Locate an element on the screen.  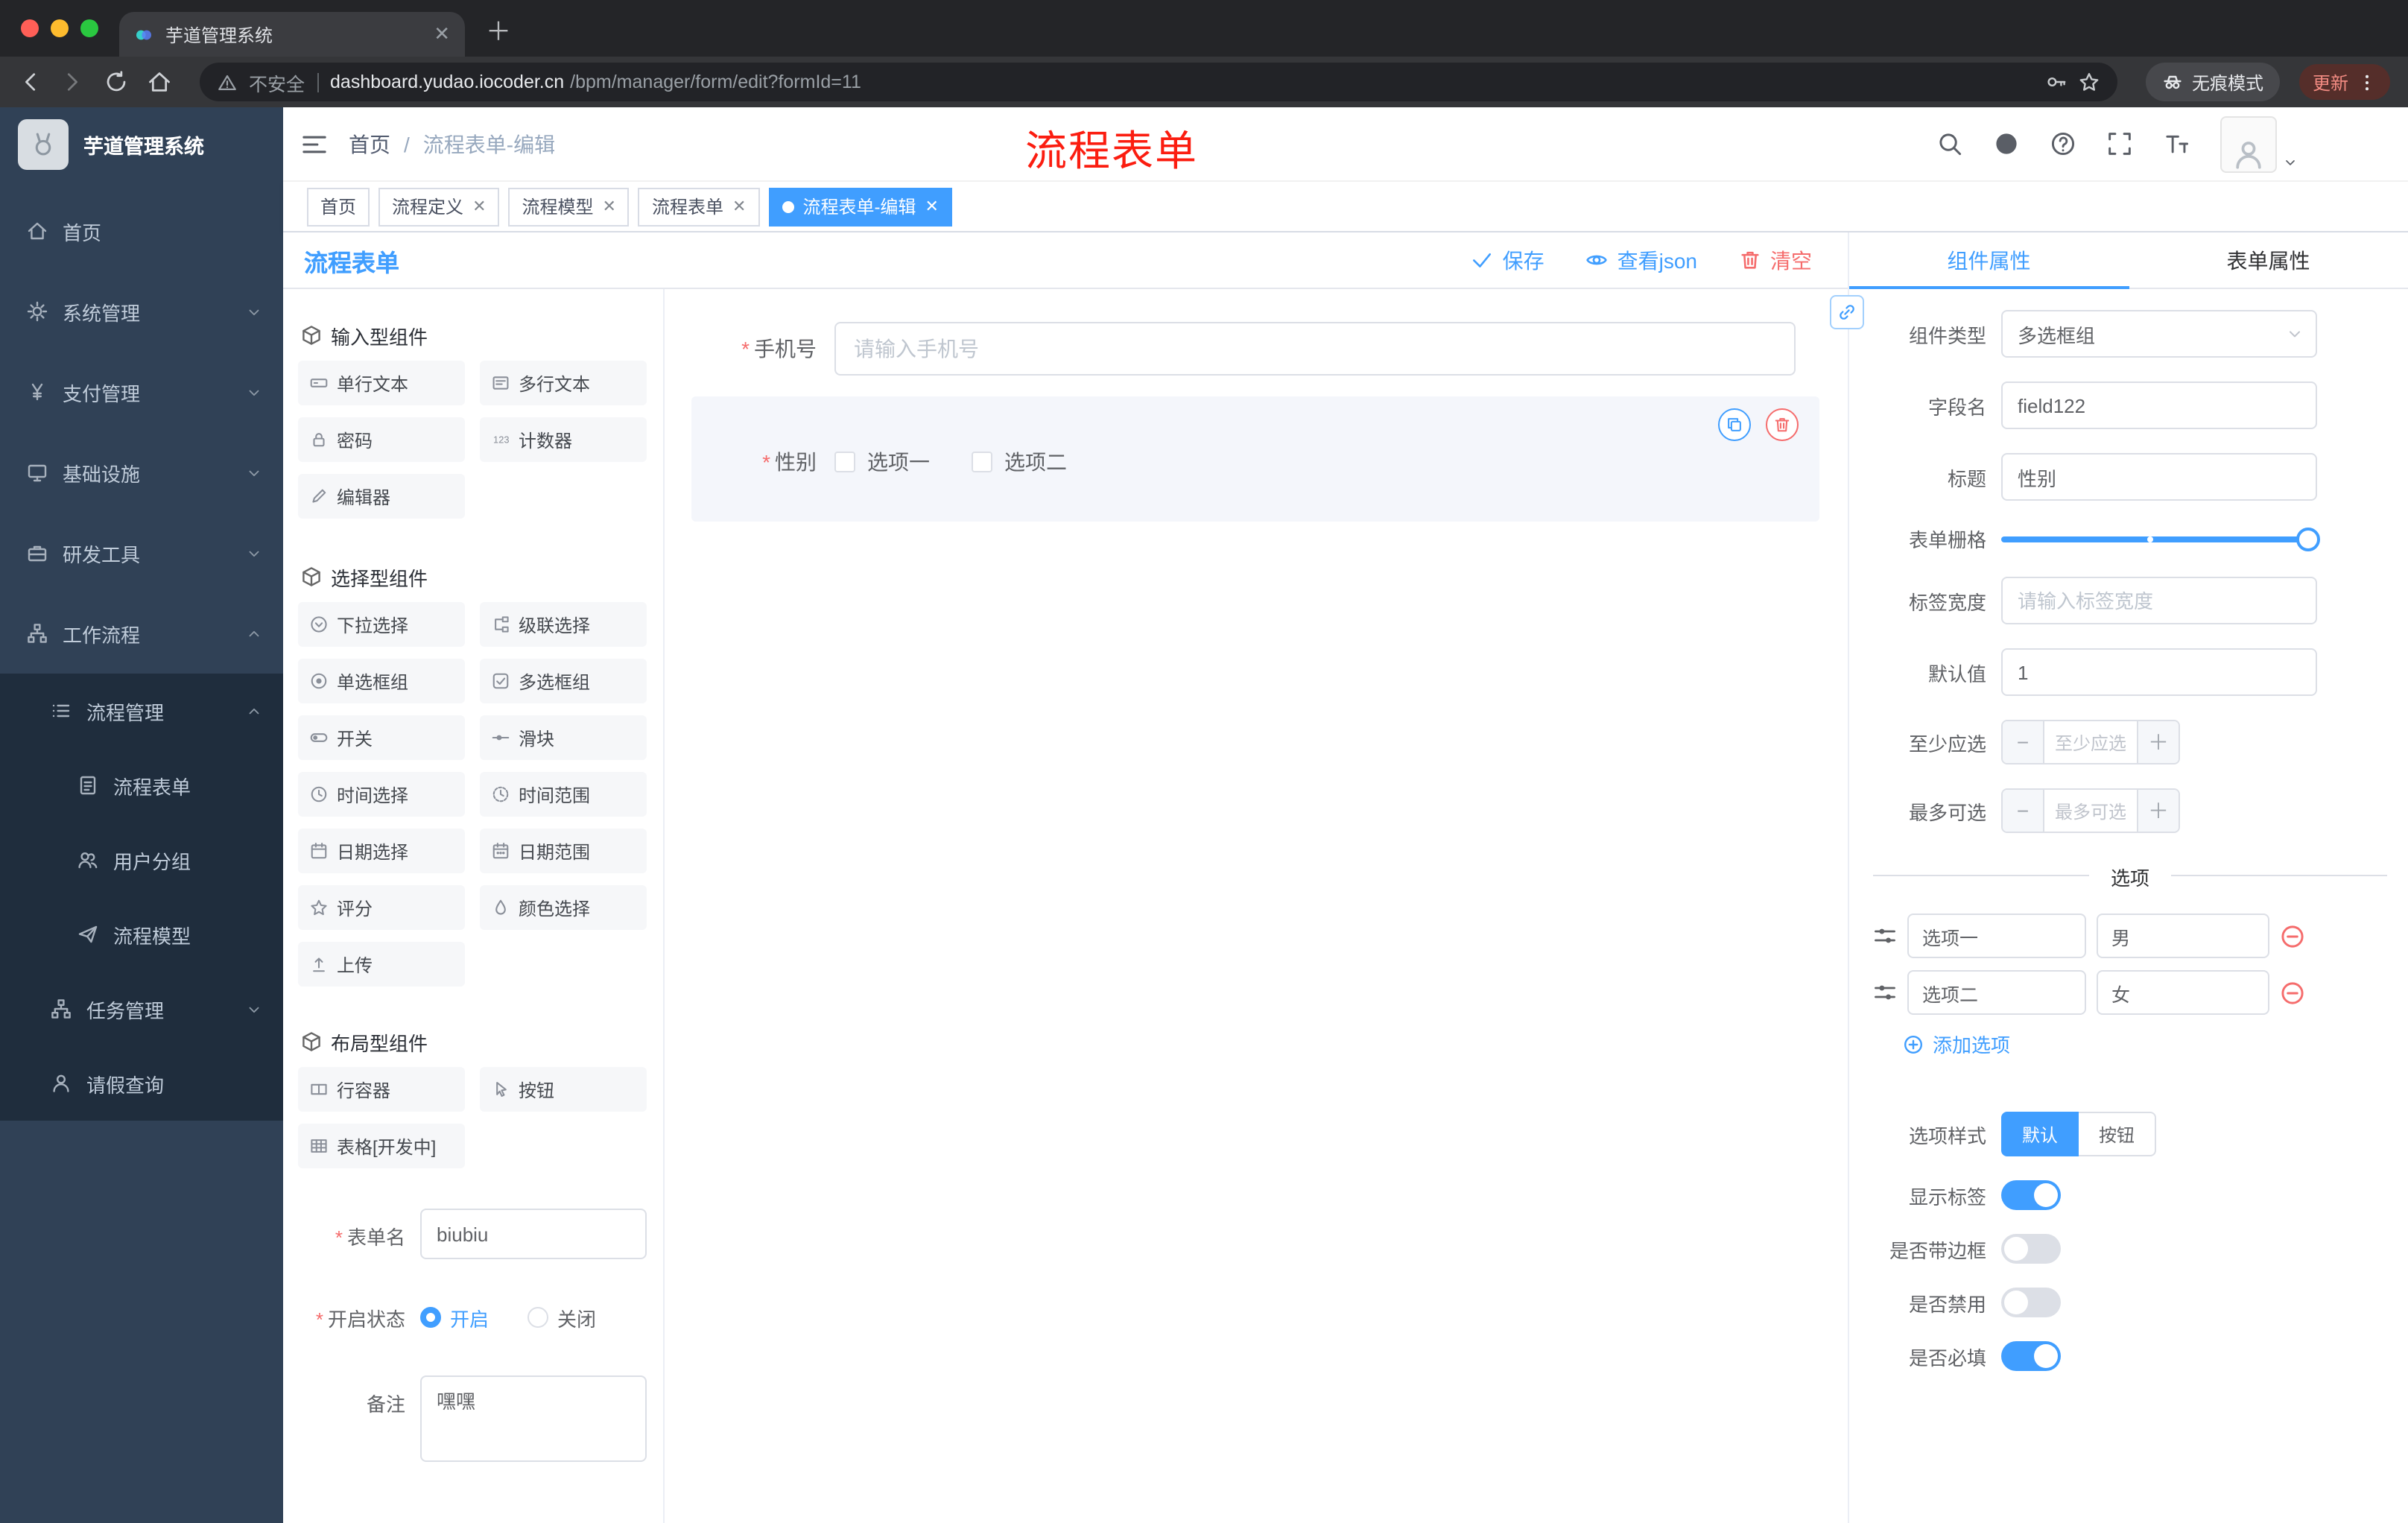
phone-input is located at coordinates (1315, 349).